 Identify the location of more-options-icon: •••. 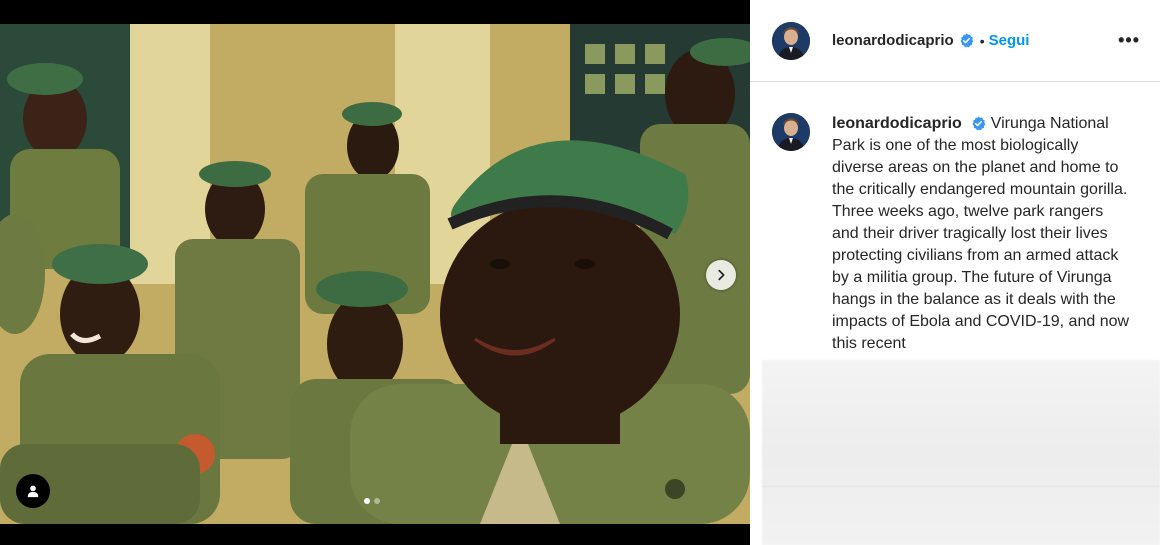
(1129, 40).